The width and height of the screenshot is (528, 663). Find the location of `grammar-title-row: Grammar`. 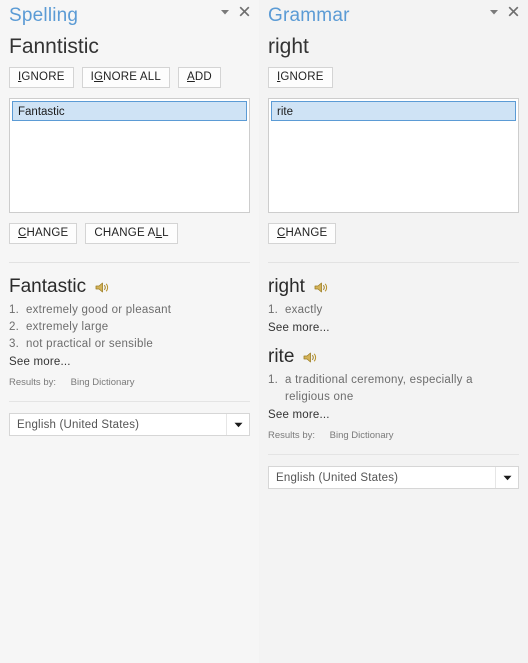

grammar-title-row: Grammar is located at coordinates (393, 16).